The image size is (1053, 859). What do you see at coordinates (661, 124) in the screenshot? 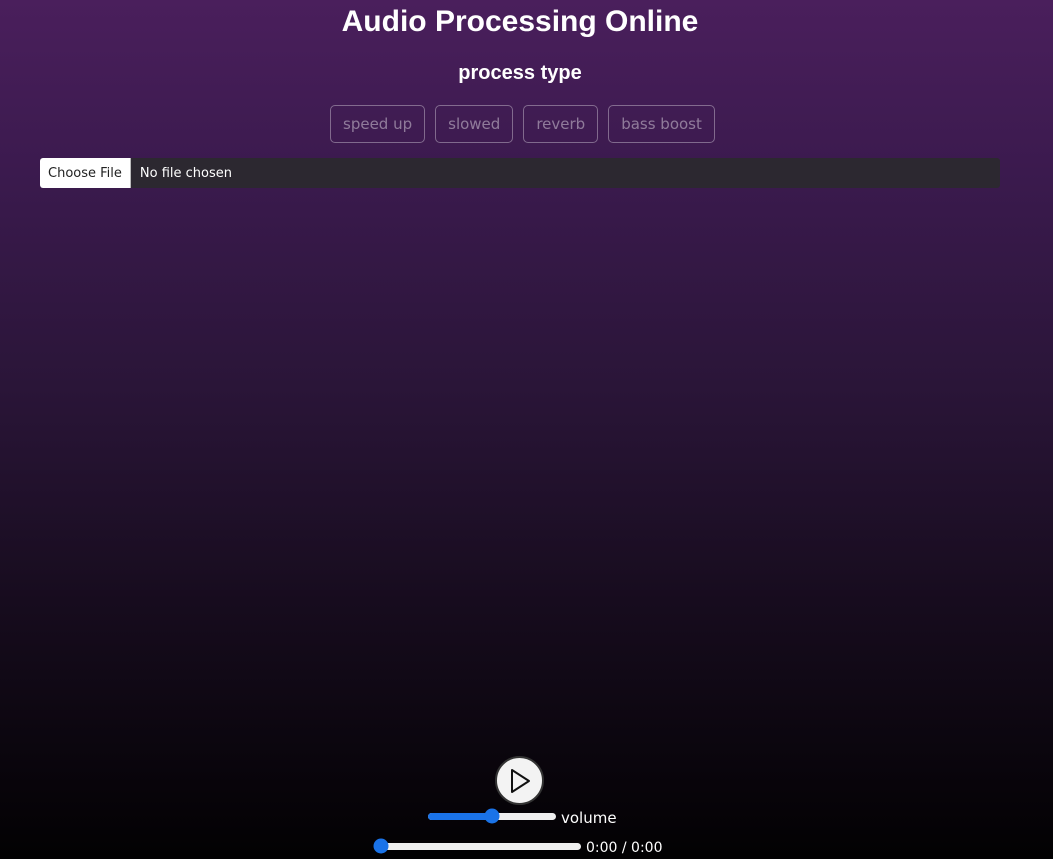
I see `bass-boost-button: bass boost` at bounding box center [661, 124].